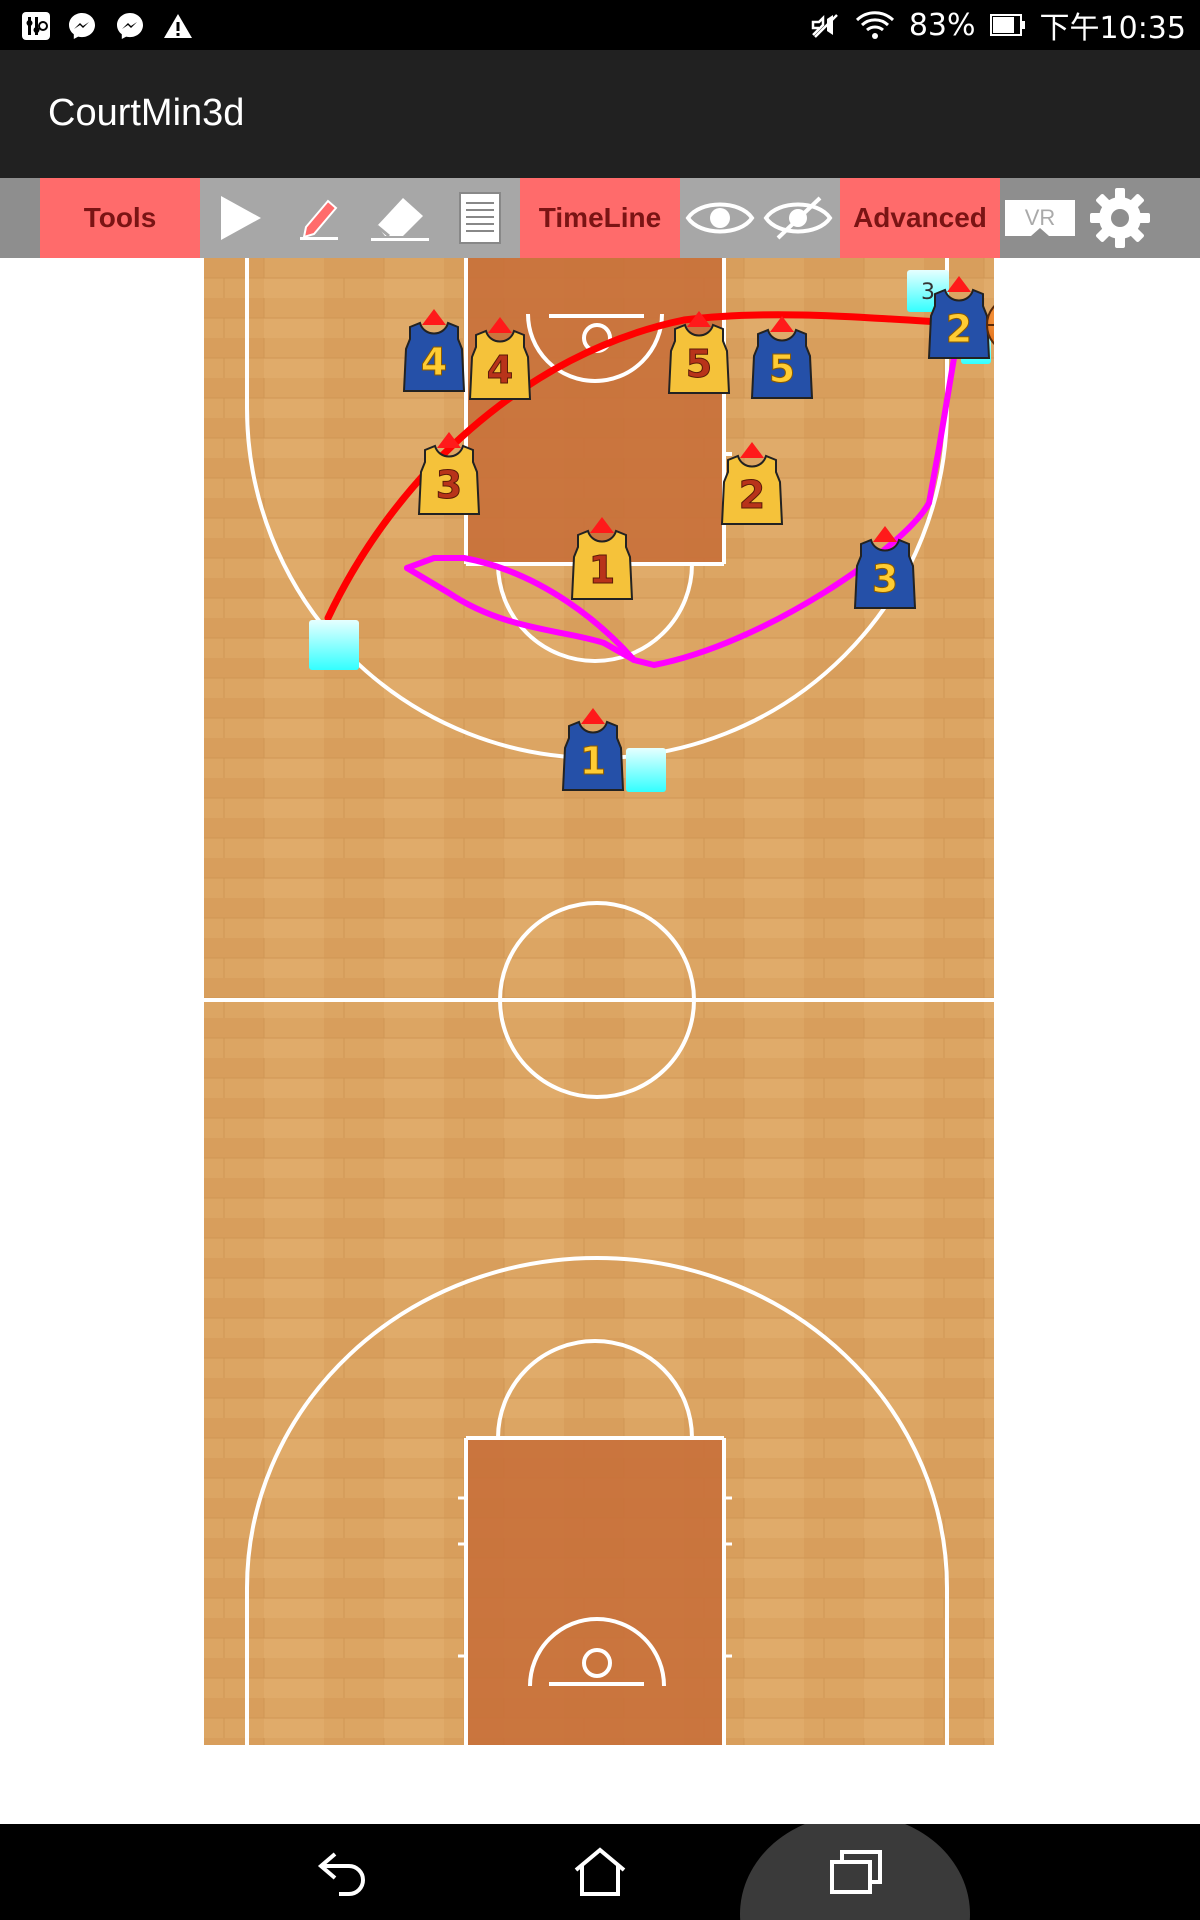  Describe the element at coordinates (146, 113) in the screenshot. I see `app-title: CourtMin3d` at that location.